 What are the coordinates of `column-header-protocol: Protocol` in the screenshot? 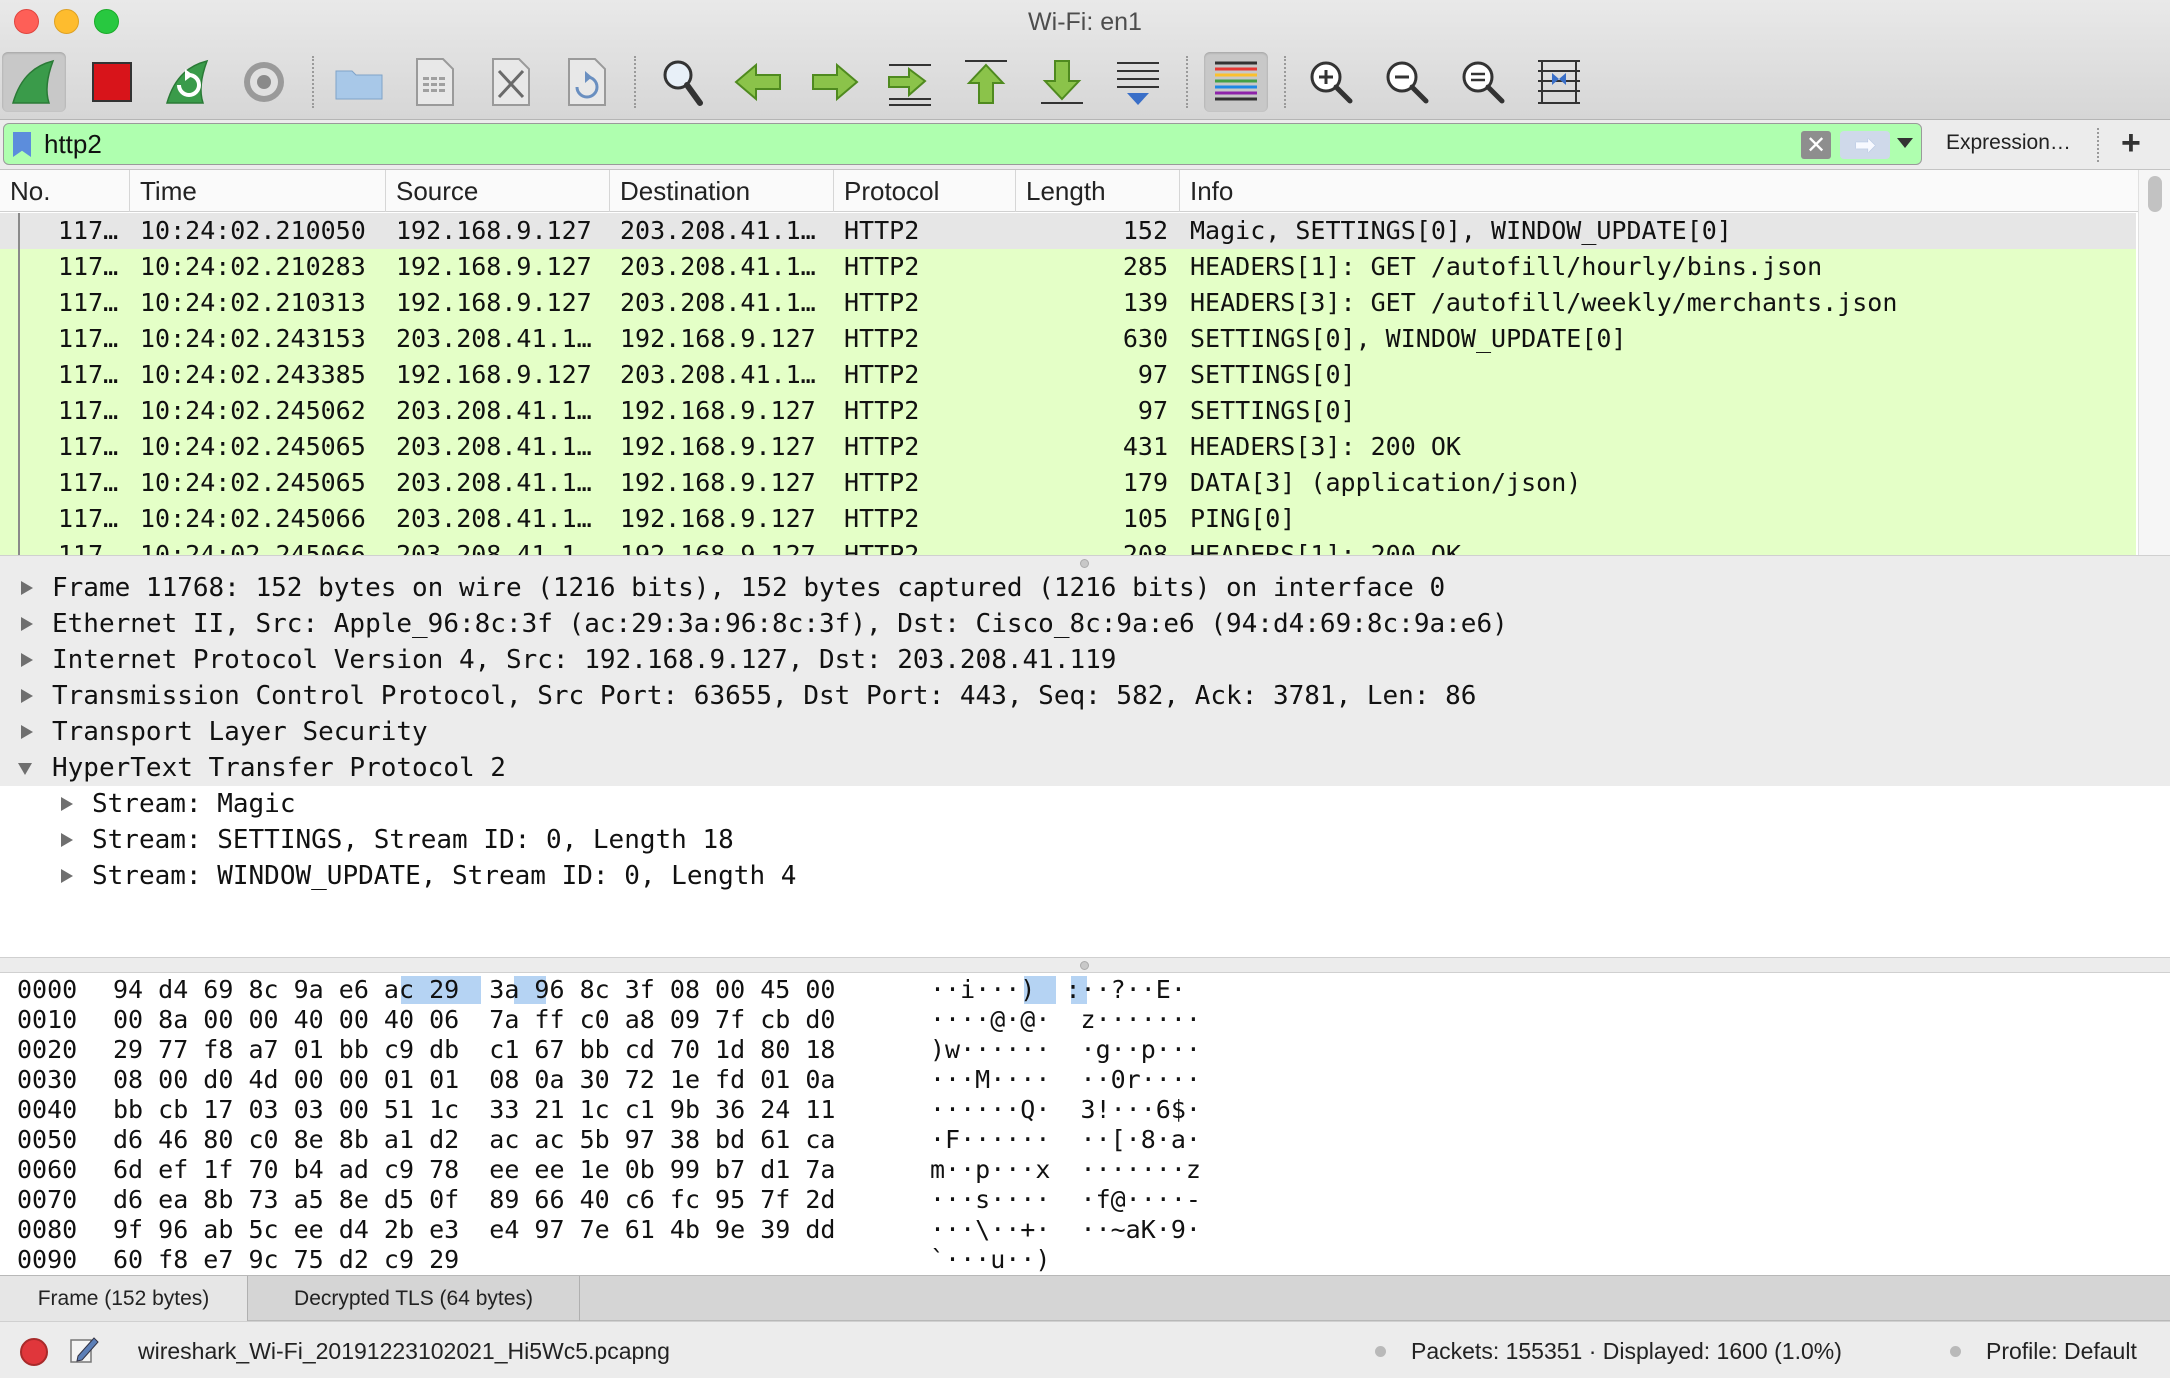 It's located at (925, 191).